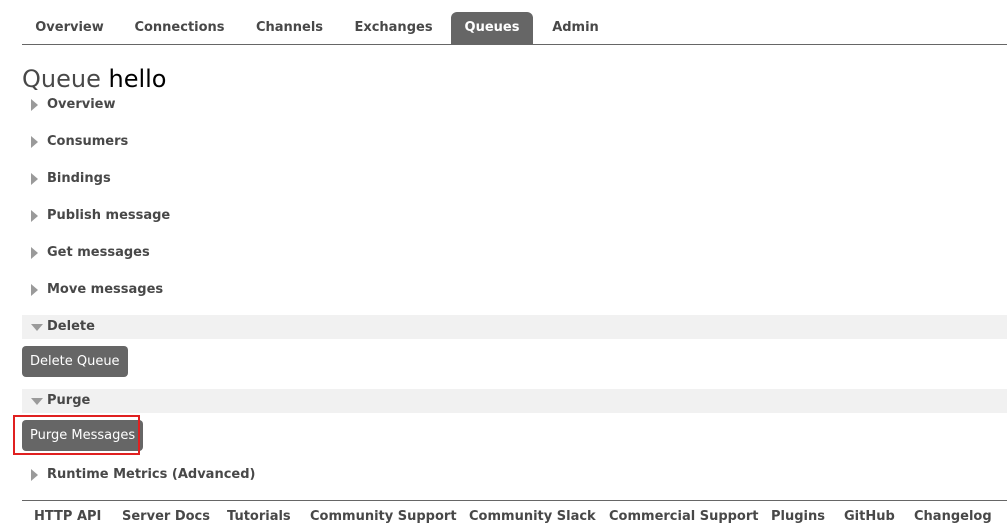  Describe the element at coordinates (514, 327) in the screenshot. I see `section-delete: Delete` at that location.